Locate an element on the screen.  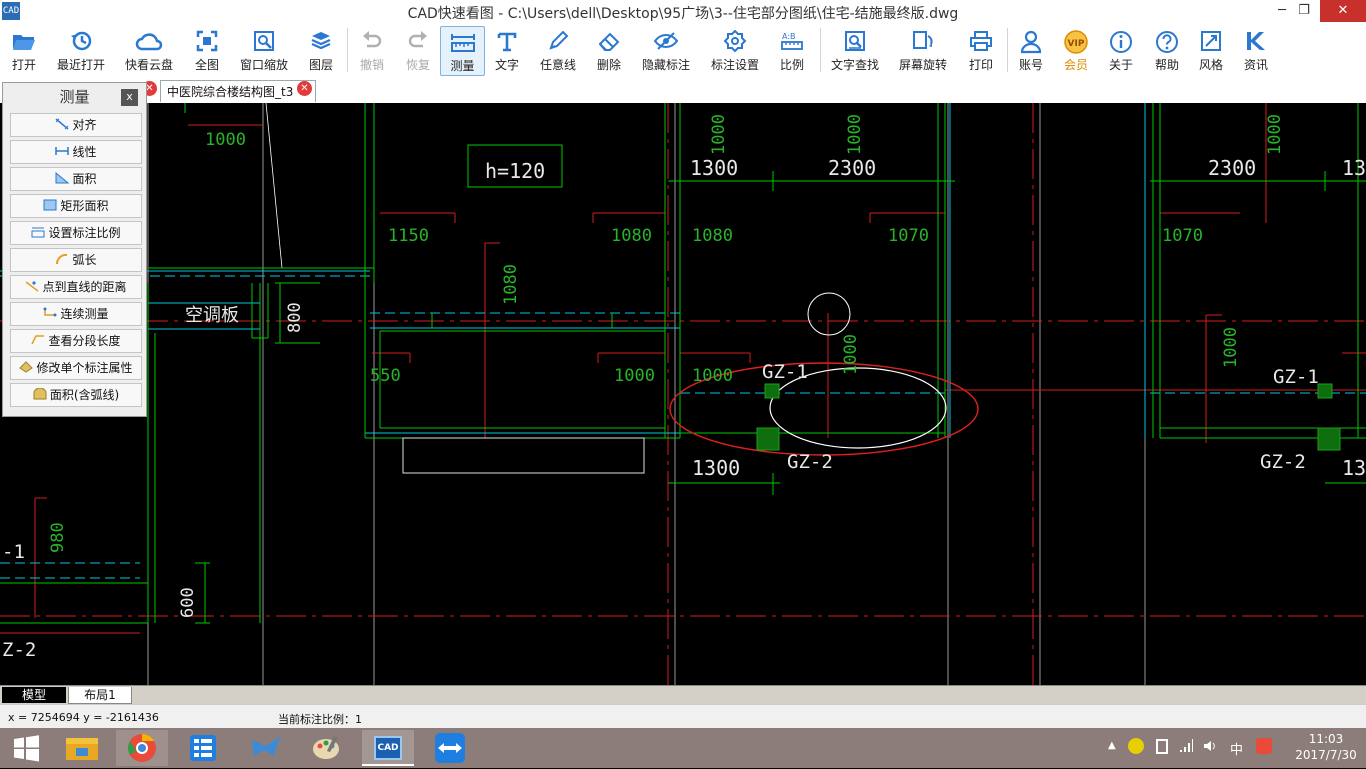
rotate-screen-icon is located at coordinates (923, 44).